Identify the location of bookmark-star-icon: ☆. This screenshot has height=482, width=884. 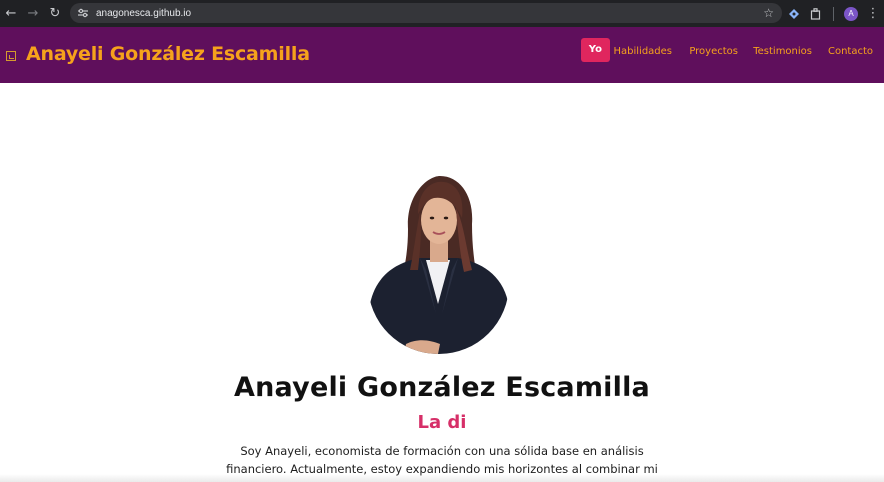
(768, 13).